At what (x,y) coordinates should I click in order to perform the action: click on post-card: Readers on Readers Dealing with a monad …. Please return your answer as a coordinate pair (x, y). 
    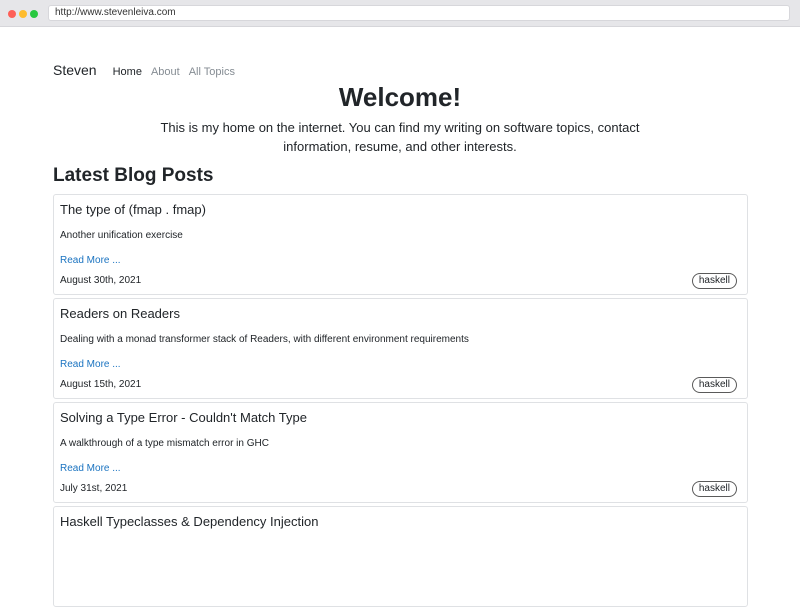
    Looking at the image, I should click on (400, 348).